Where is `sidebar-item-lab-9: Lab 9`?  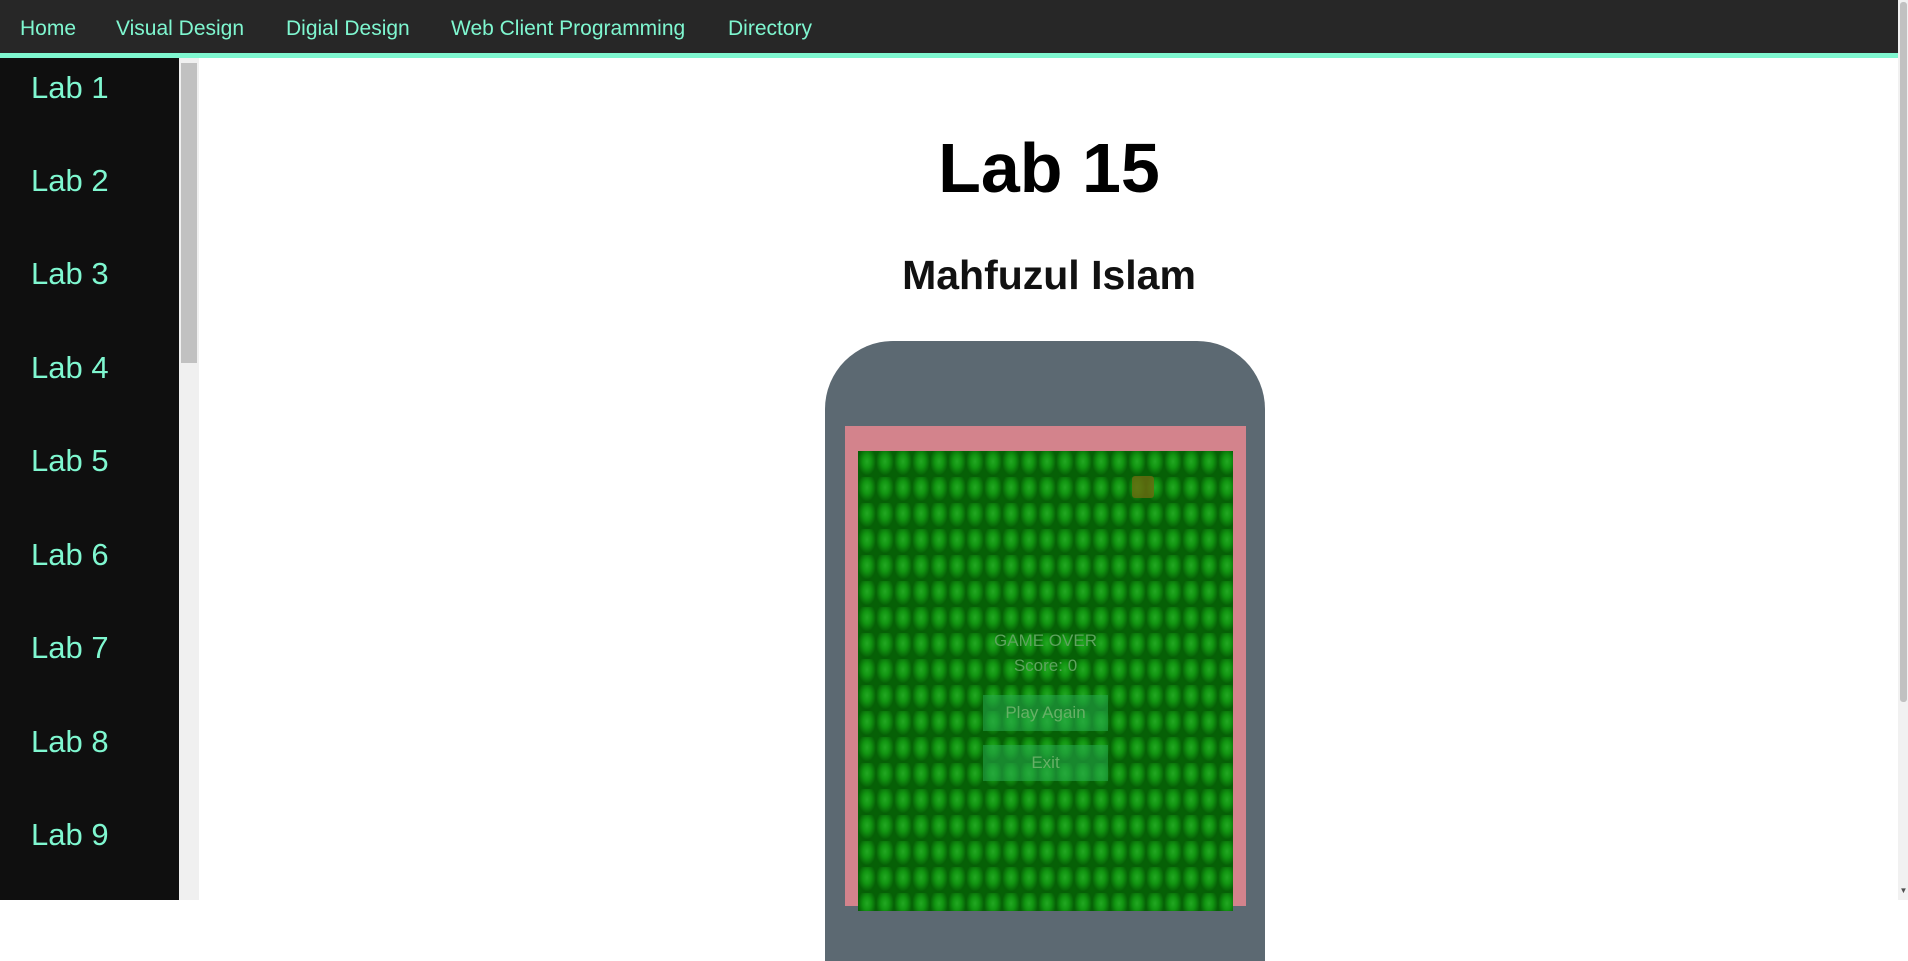
sidebar-item-lab-9: Lab 9 is located at coordinates (70, 835).